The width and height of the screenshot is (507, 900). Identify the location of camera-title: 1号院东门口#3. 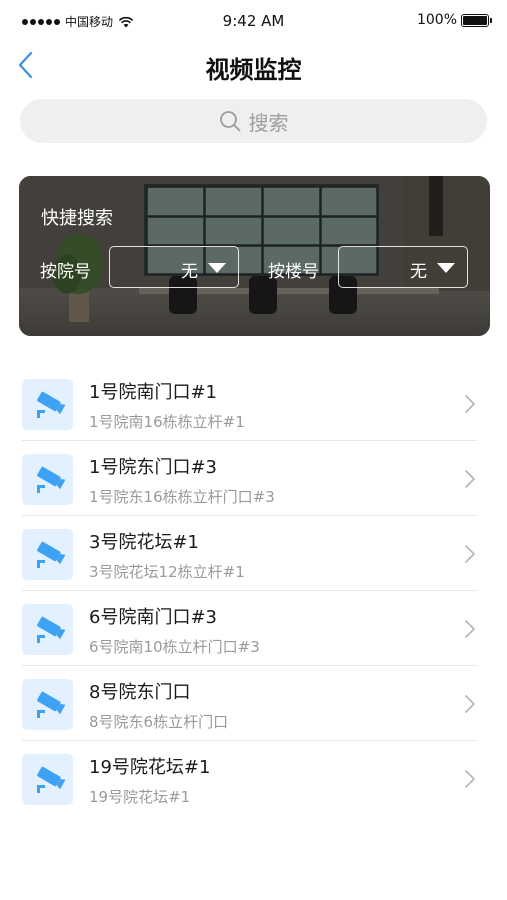
(153, 467).